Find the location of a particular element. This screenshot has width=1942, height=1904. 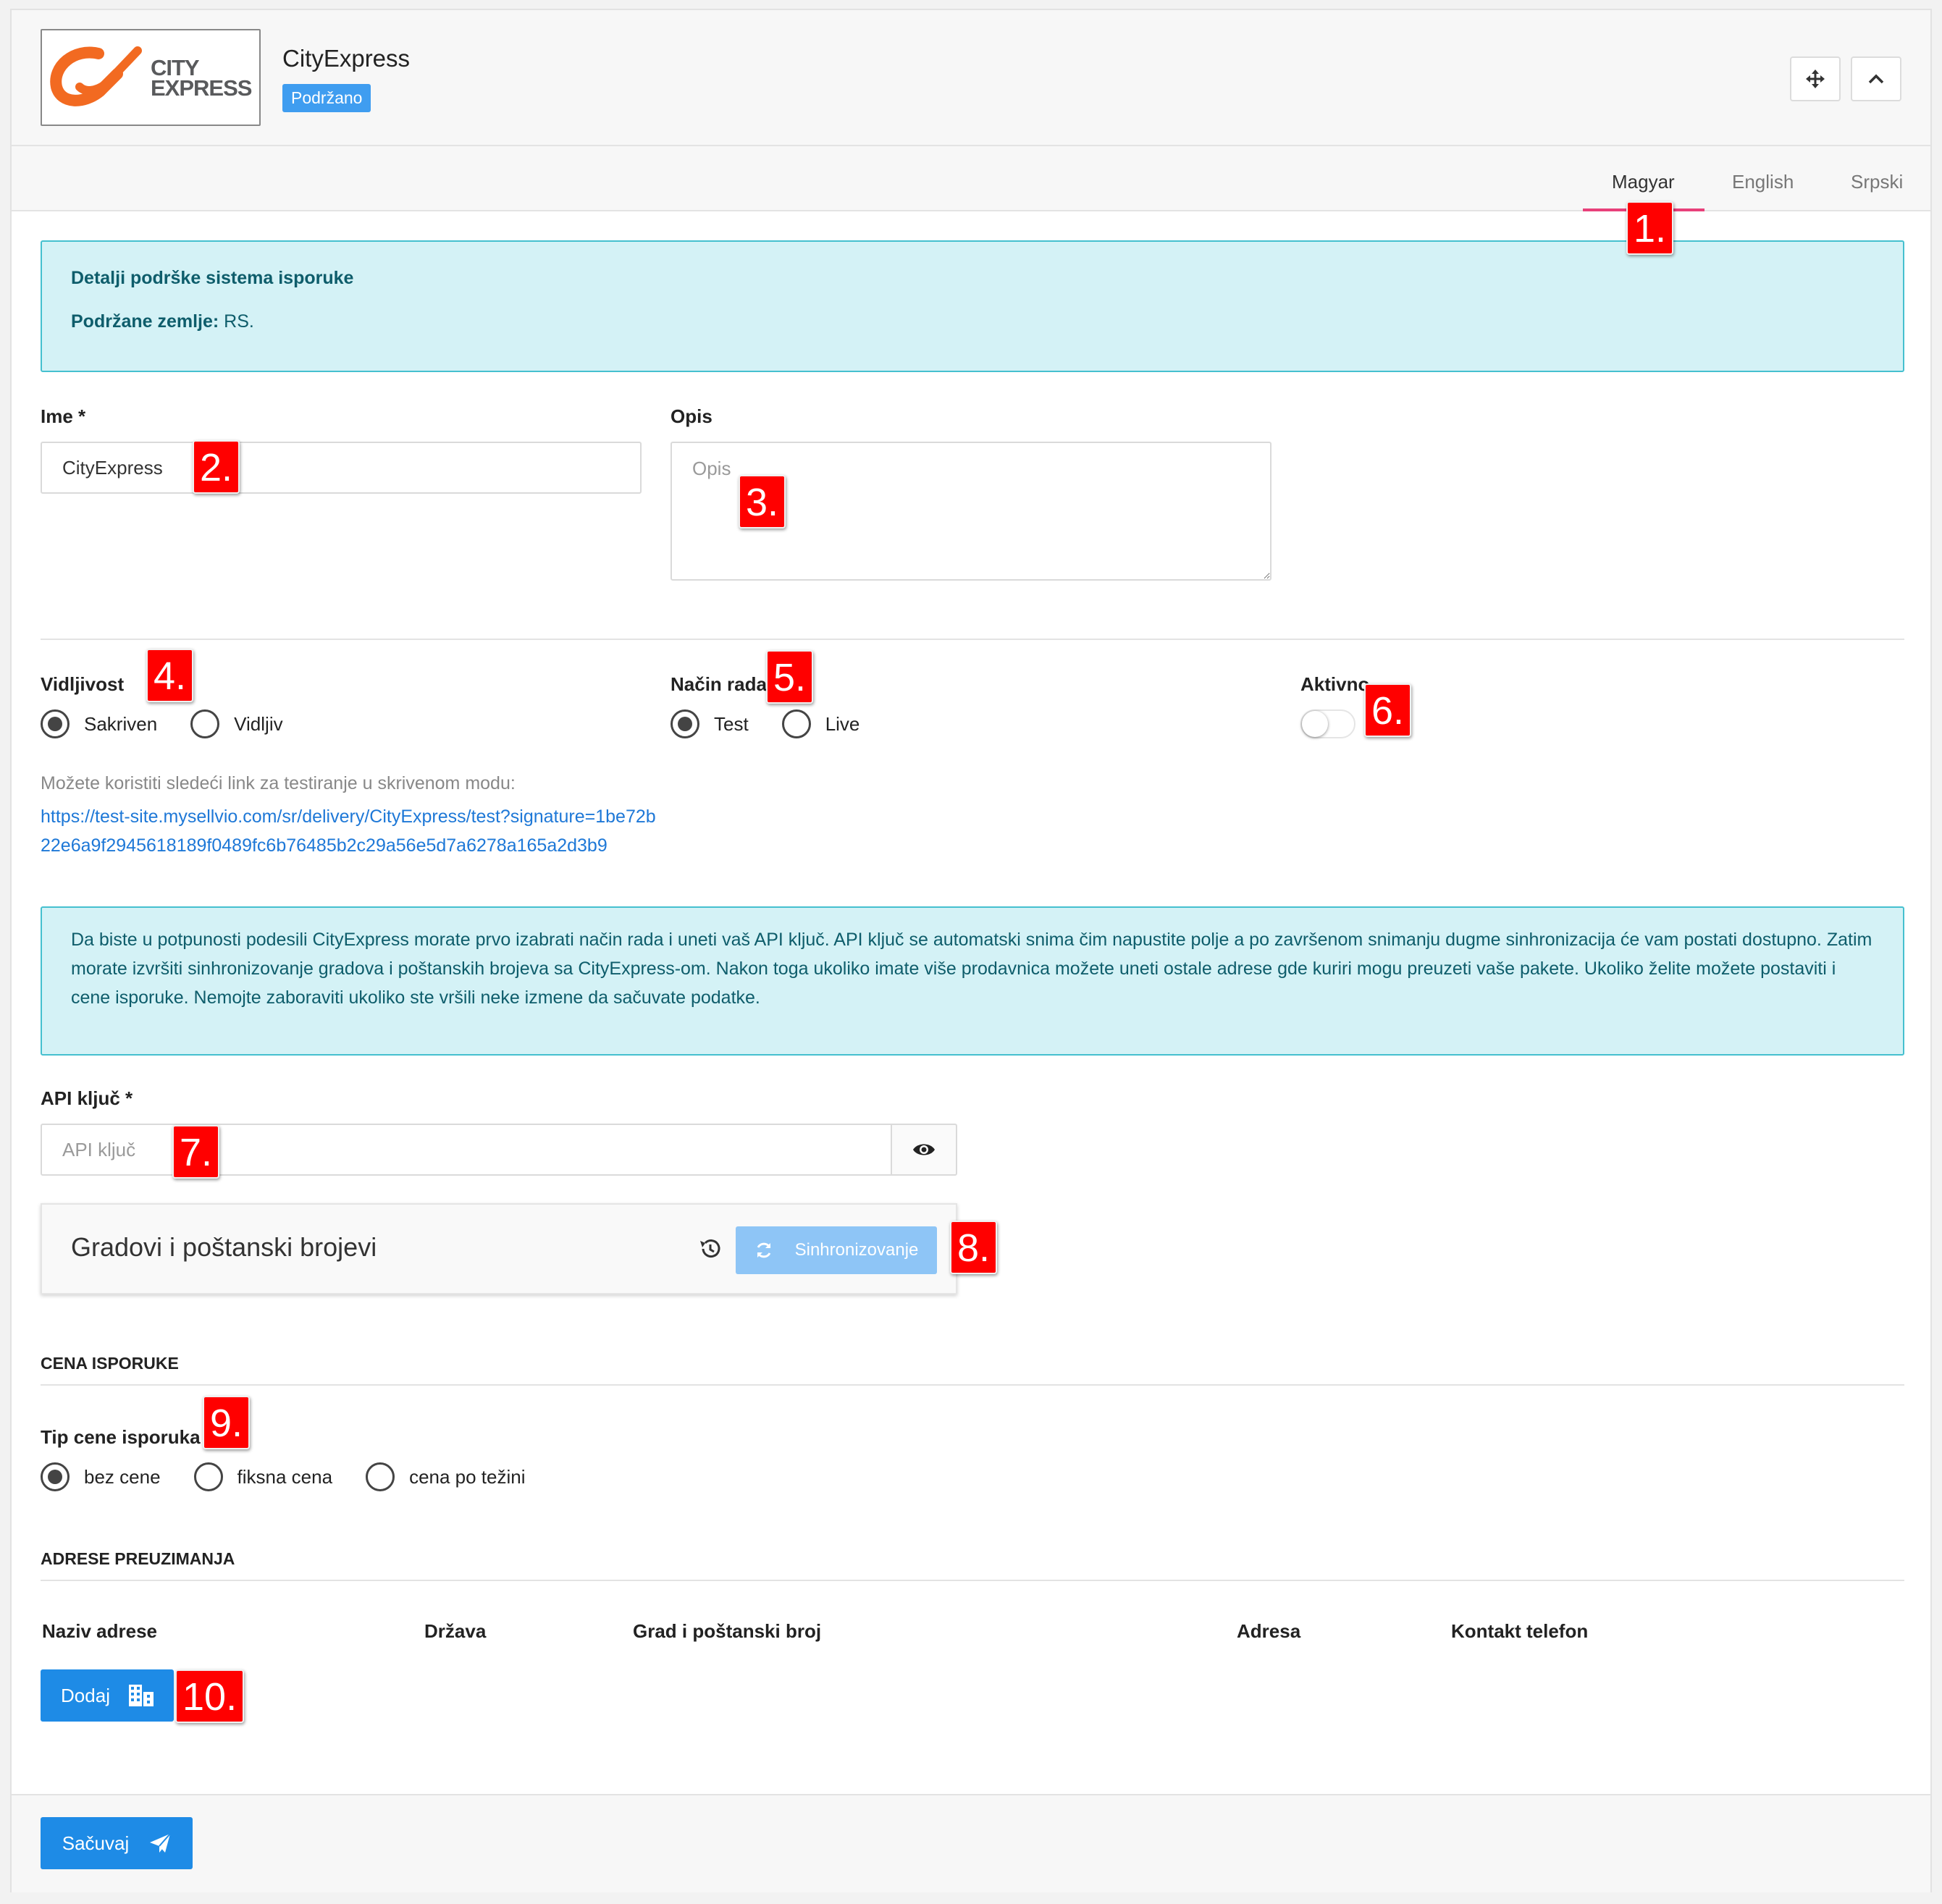

tab-english: English is located at coordinates (1763, 182).